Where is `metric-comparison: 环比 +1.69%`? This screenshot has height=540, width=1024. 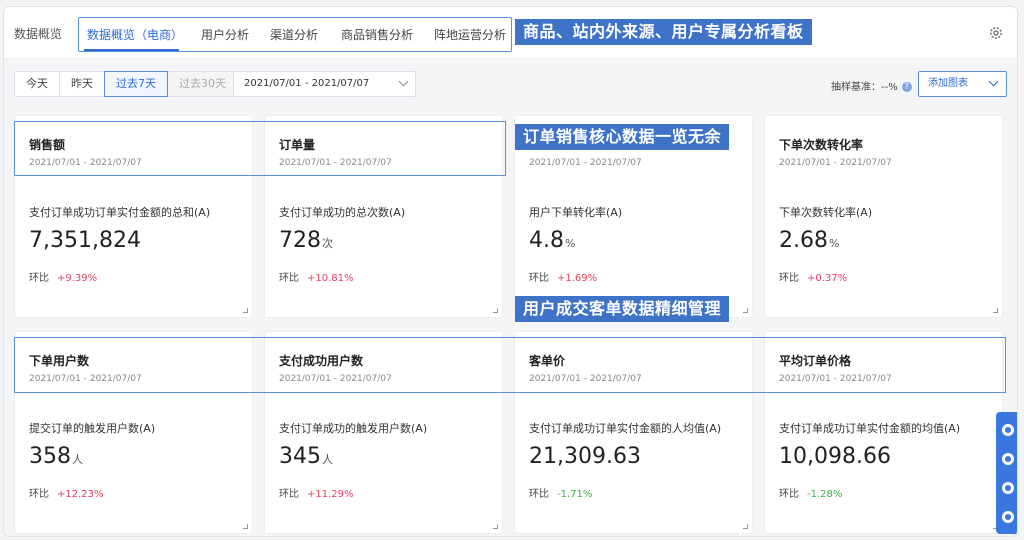 metric-comparison: 环比 +1.69% is located at coordinates (563, 276).